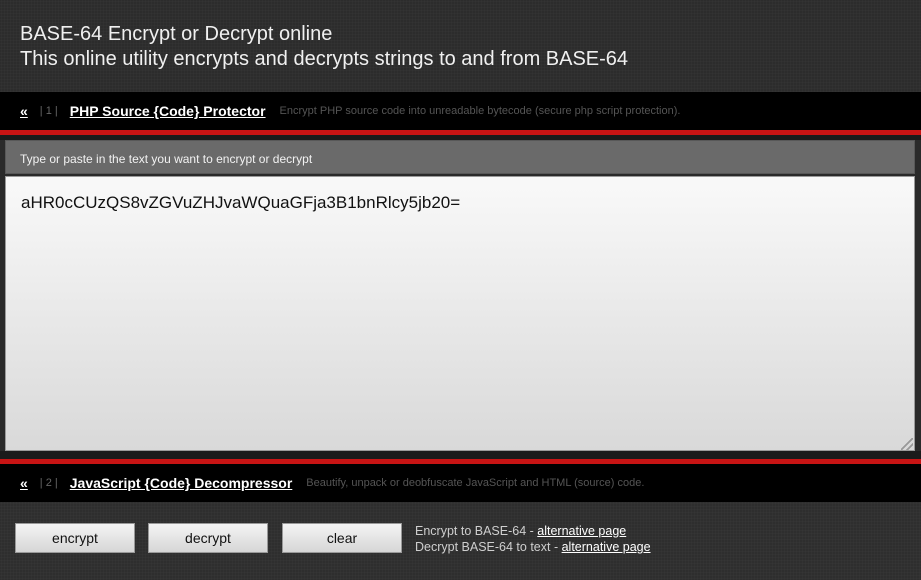 The height and width of the screenshot is (580, 921). Describe the element at coordinates (208, 538) in the screenshot. I see `decrypt-button: decrypt` at that location.